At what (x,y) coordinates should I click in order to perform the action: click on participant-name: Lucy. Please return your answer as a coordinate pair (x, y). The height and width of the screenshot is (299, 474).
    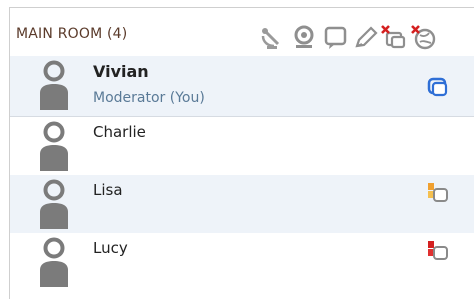
    Looking at the image, I should click on (110, 248).